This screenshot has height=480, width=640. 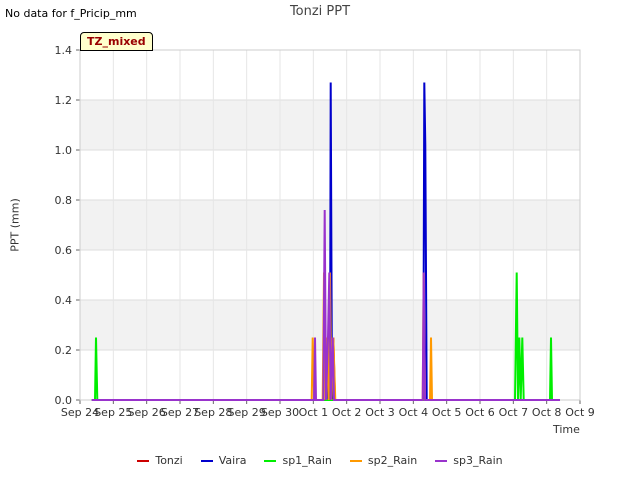 What do you see at coordinates (64, 350) in the screenshot?
I see `y-tick-label: 0.2` at bounding box center [64, 350].